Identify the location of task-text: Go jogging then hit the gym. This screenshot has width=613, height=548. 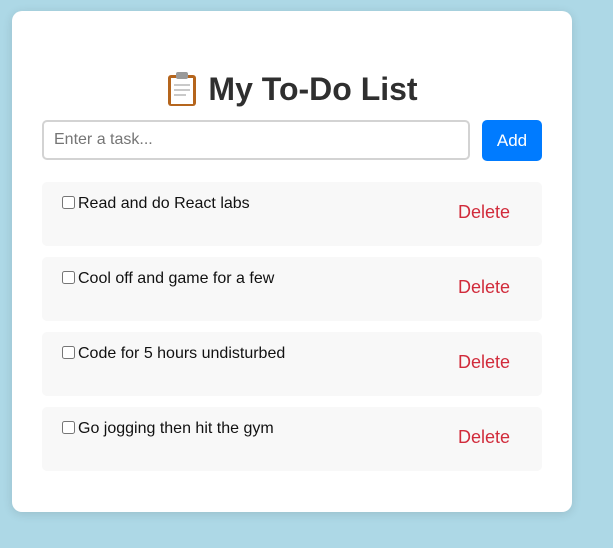
(176, 428).